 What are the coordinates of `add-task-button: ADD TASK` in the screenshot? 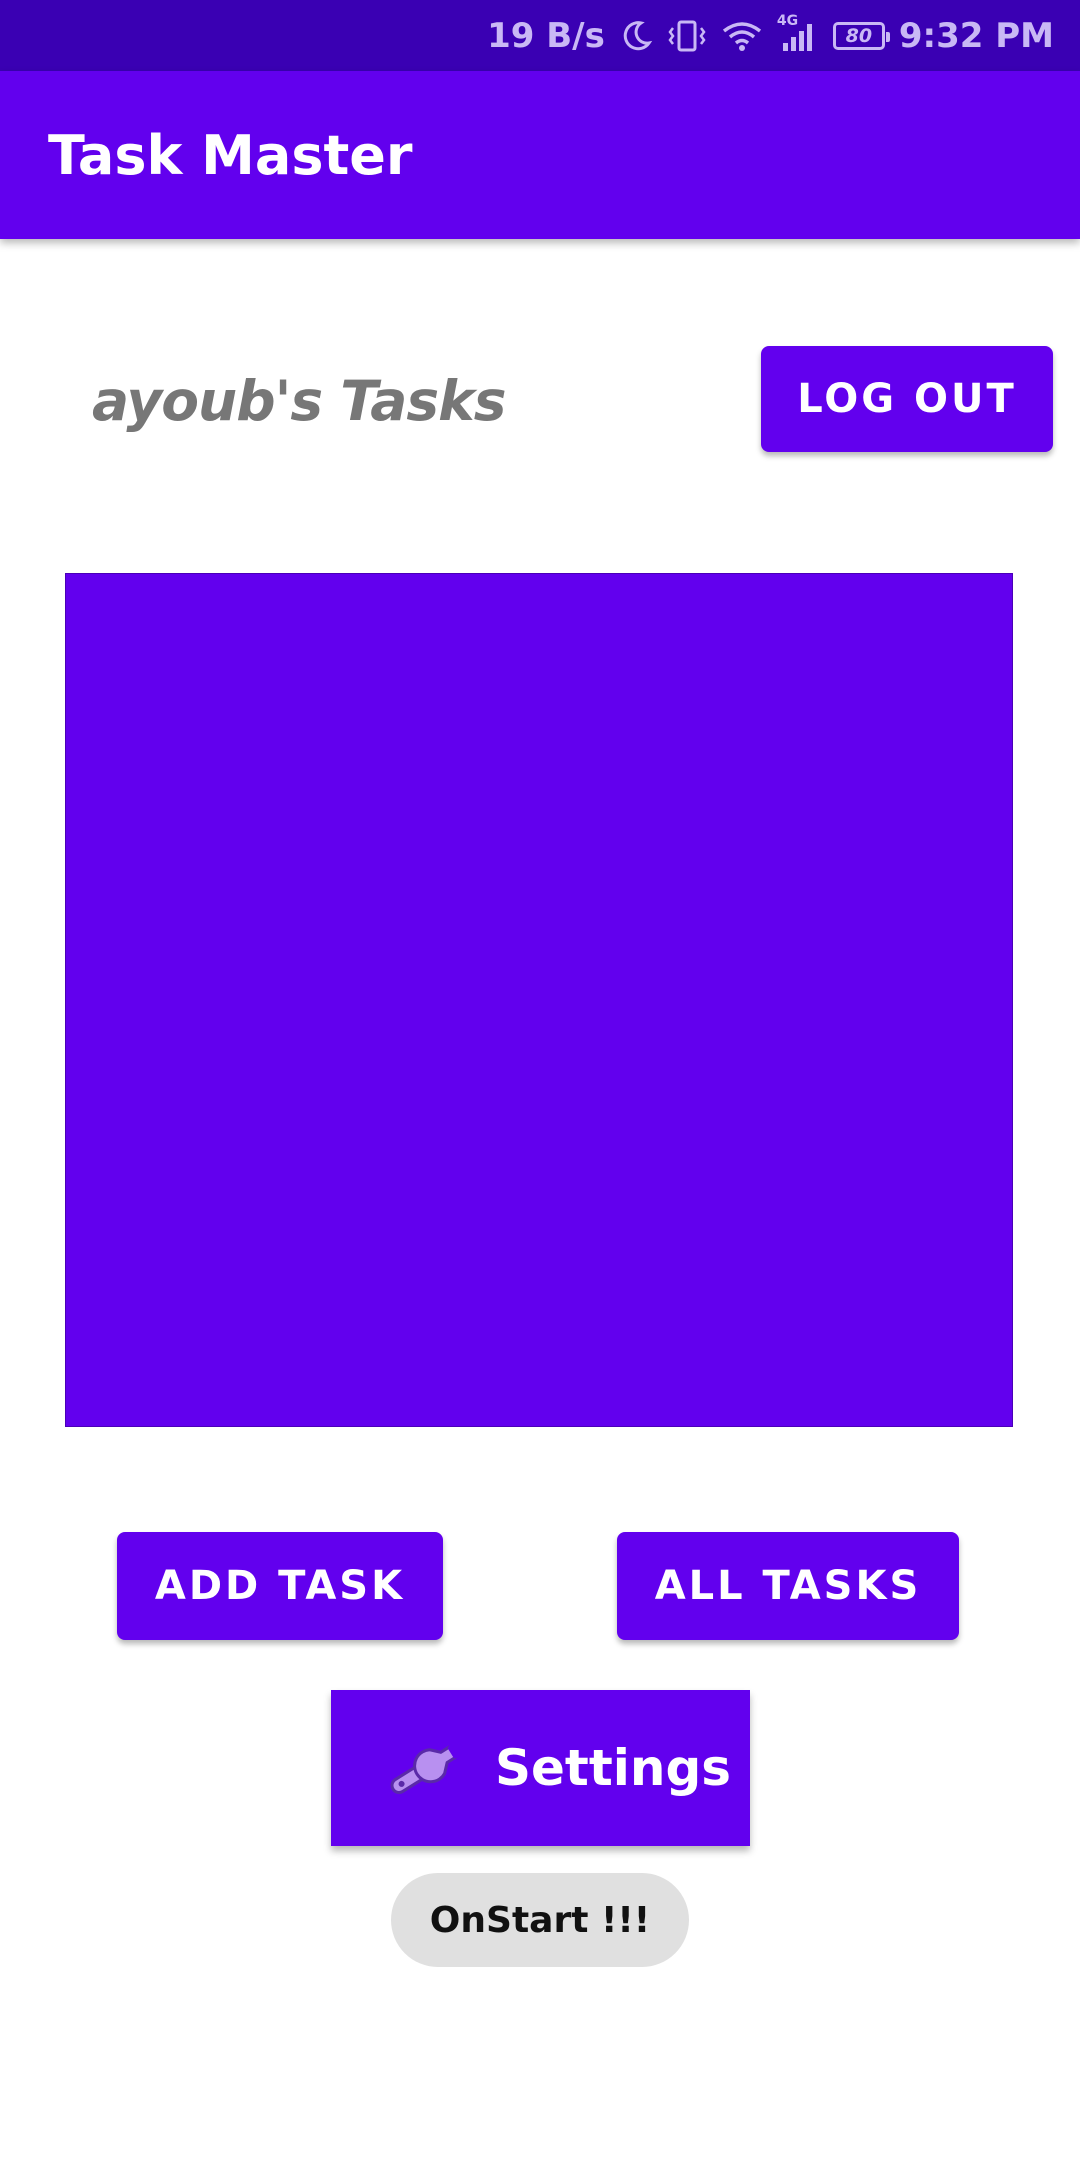 It's located at (280, 1586).